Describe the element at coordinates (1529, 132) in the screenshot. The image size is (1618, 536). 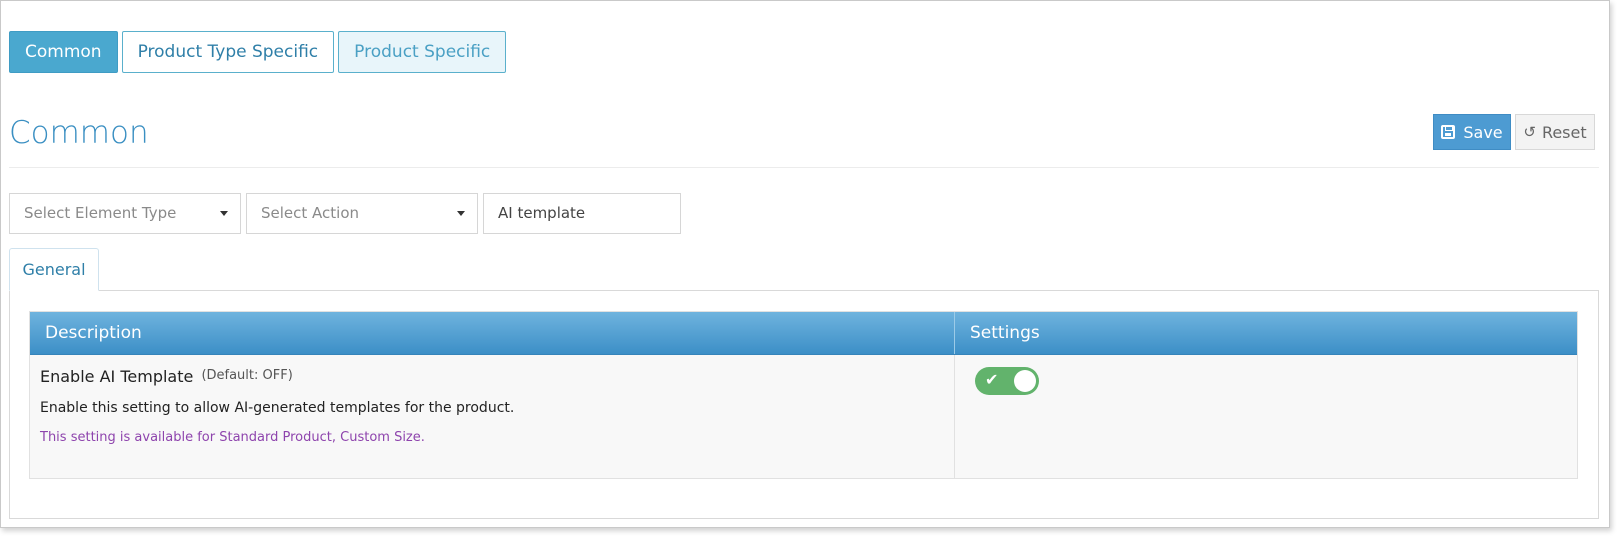
I see `undo-icon: ↺` at that location.